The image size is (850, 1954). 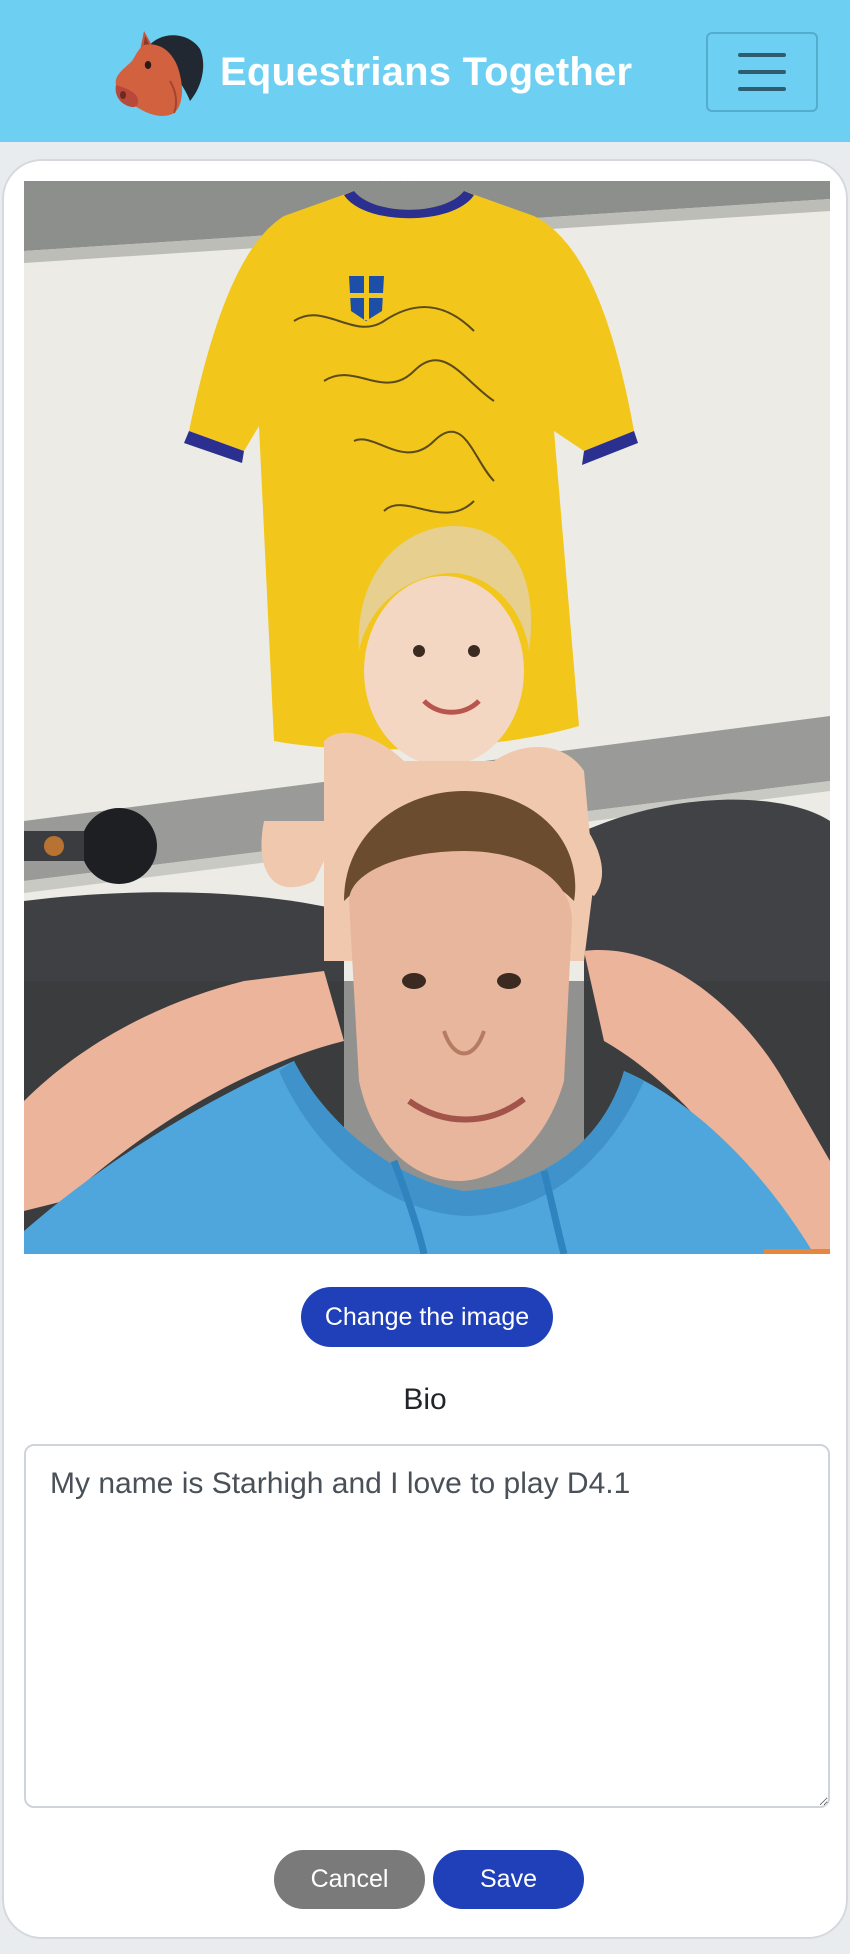 What do you see at coordinates (425, 1399) in the screenshot?
I see `bio-label: Bio` at bounding box center [425, 1399].